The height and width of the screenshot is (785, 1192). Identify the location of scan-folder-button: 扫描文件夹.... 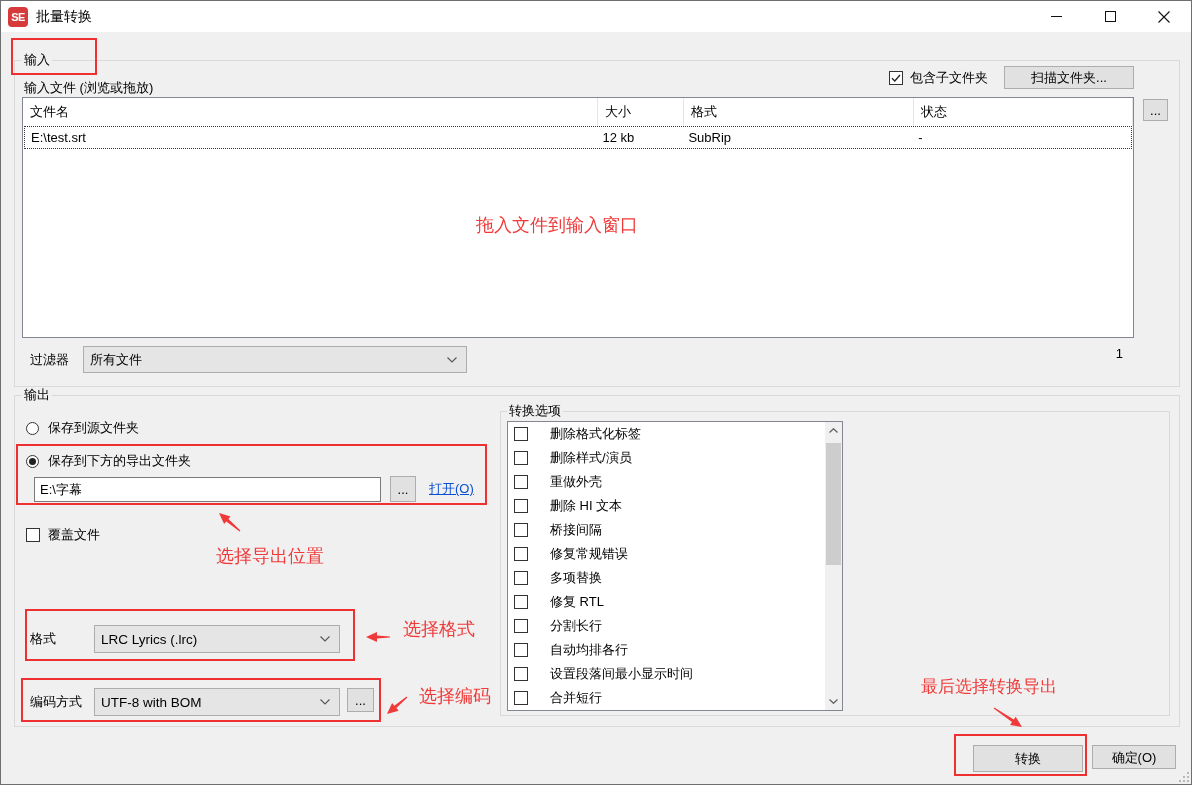
(1069, 77).